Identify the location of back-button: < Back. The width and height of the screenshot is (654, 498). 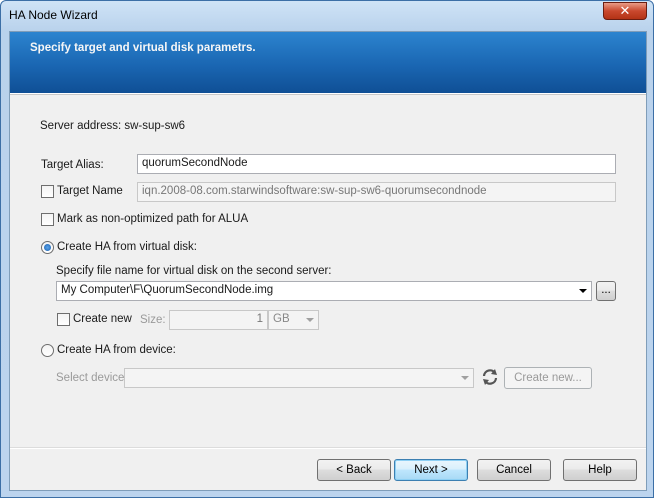
(354, 470).